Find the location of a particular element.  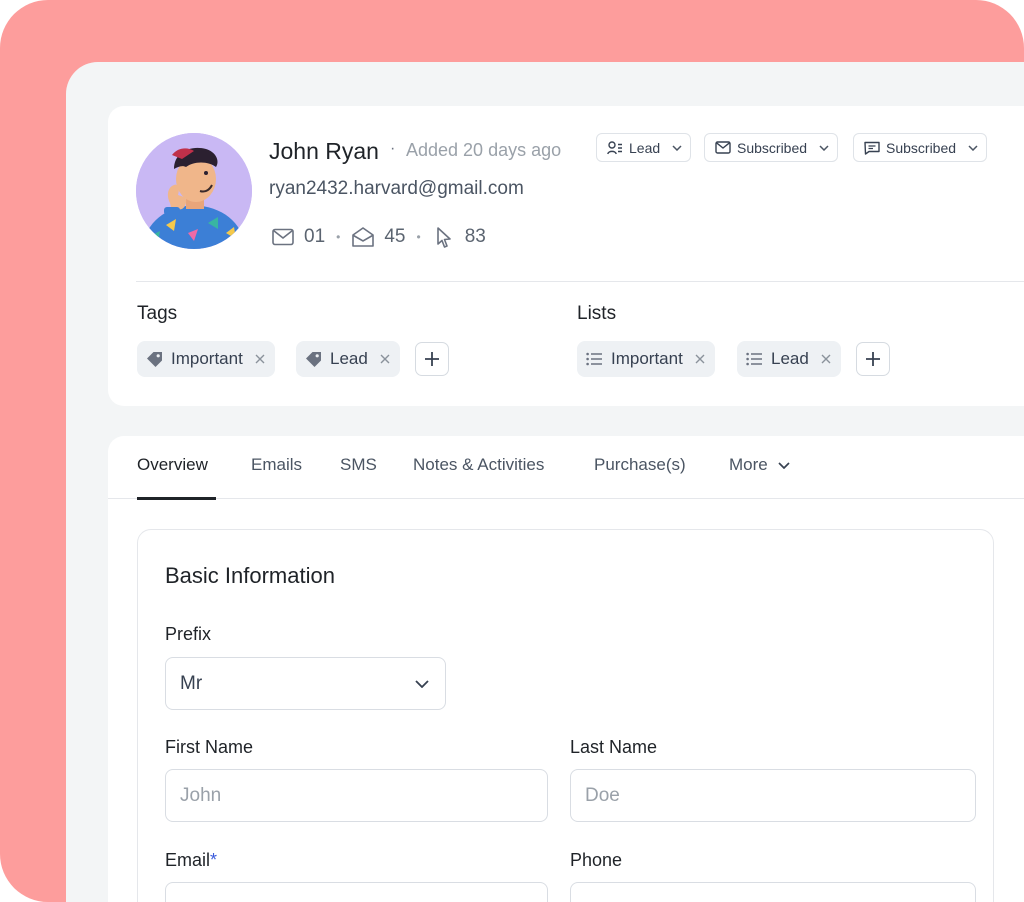

status-dropdown: Lead is located at coordinates (644, 147).